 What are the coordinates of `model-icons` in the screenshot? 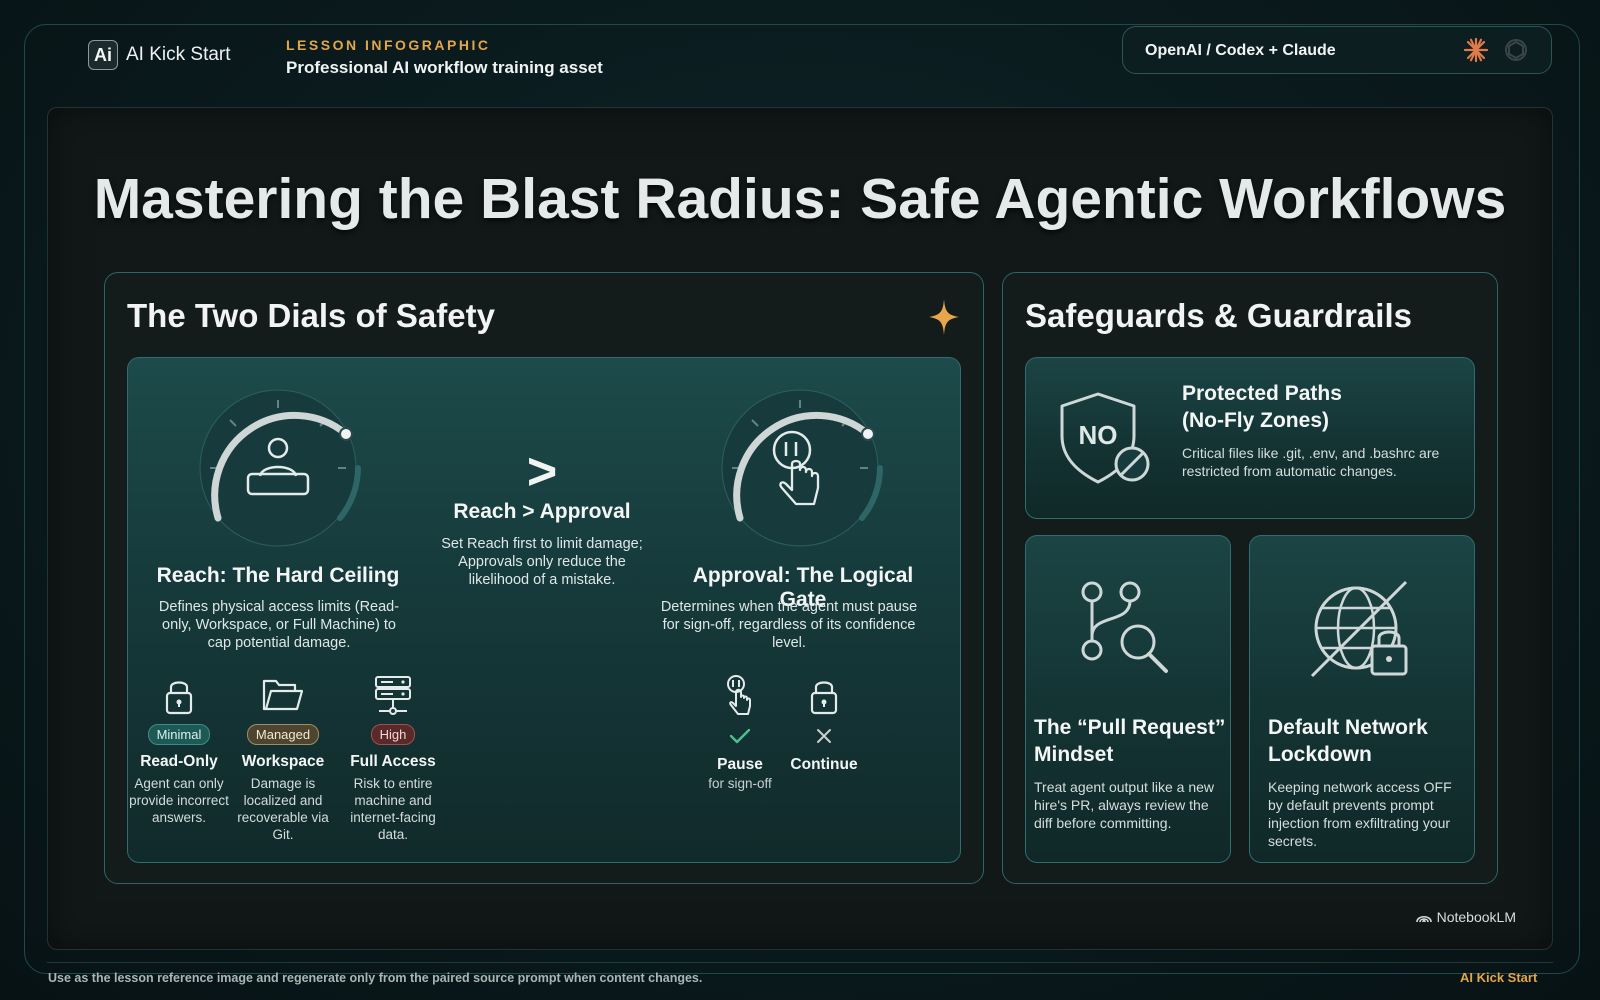 It's located at (1496, 50).